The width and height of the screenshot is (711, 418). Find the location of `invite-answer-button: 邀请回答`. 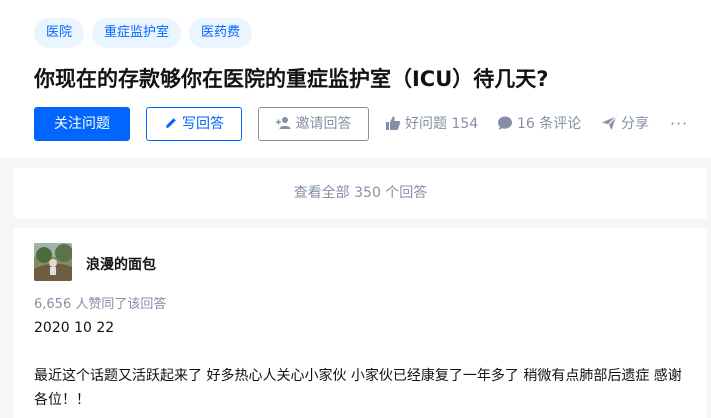

invite-answer-button: 邀请回答 is located at coordinates (313, 124).